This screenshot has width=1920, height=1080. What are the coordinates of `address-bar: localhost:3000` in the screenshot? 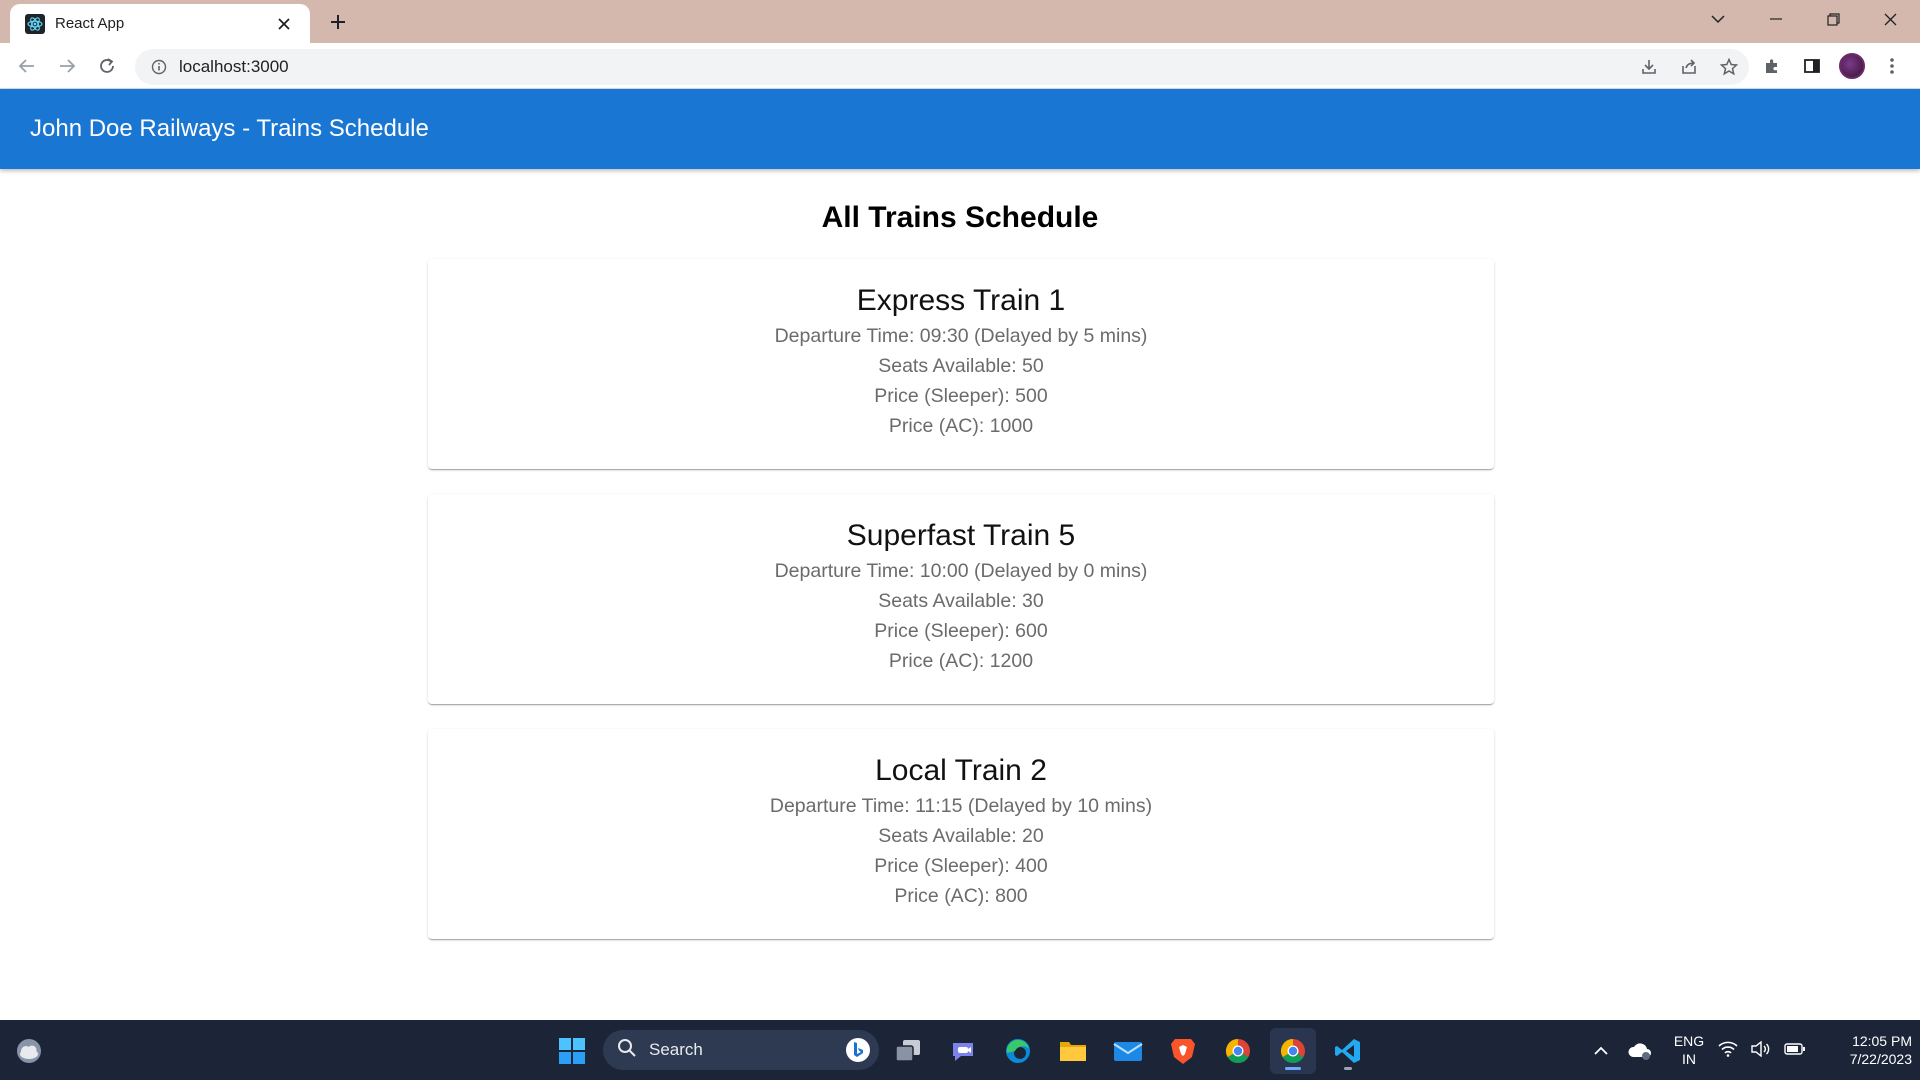 It's located at (942, 67).